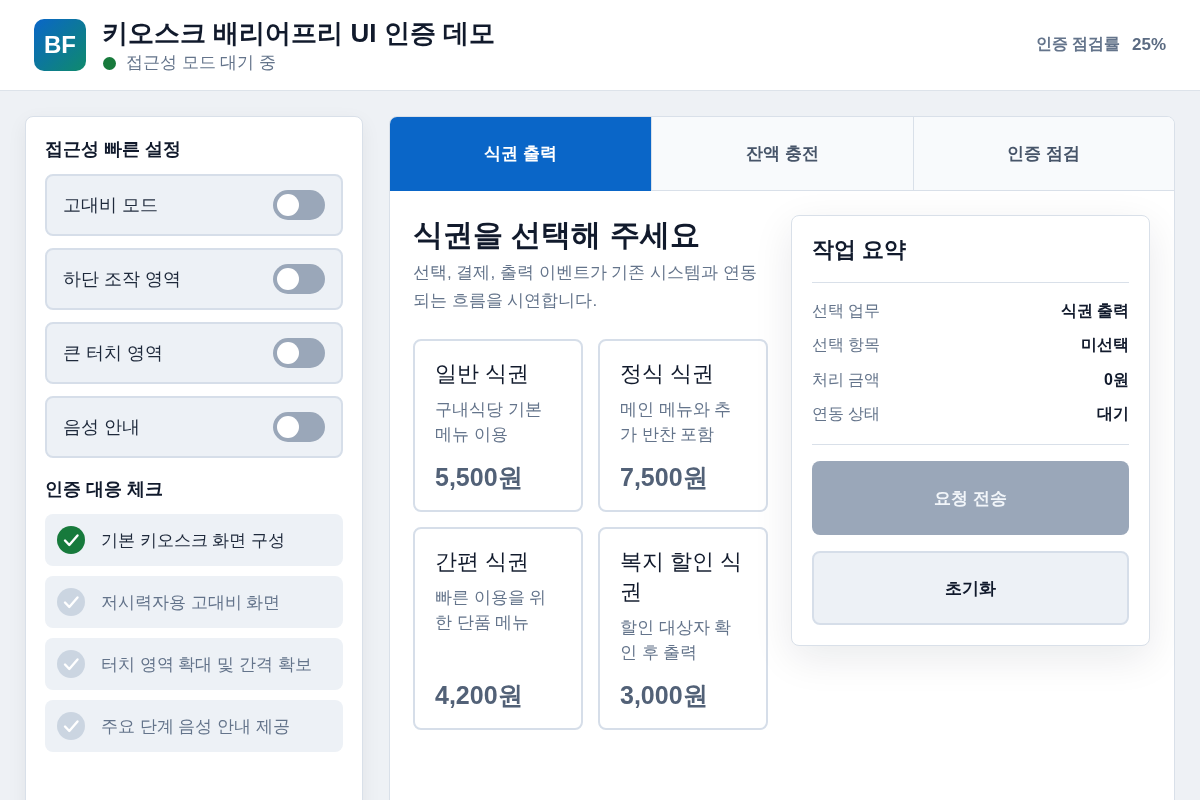 The width and height of the screenshot is (1200, 800). I want to click on ticket-name: 복지 할인 식권, so click(682, 577).